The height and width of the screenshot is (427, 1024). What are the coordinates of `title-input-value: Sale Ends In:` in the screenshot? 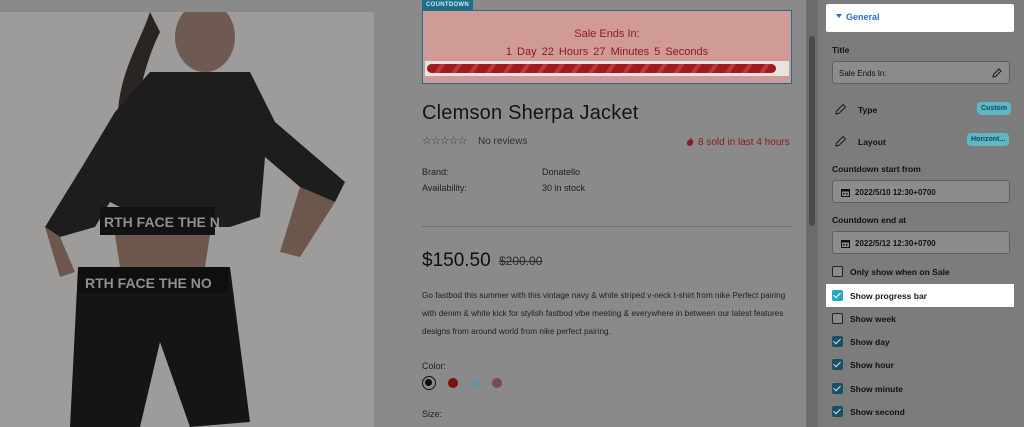 It's located at (863, 73).